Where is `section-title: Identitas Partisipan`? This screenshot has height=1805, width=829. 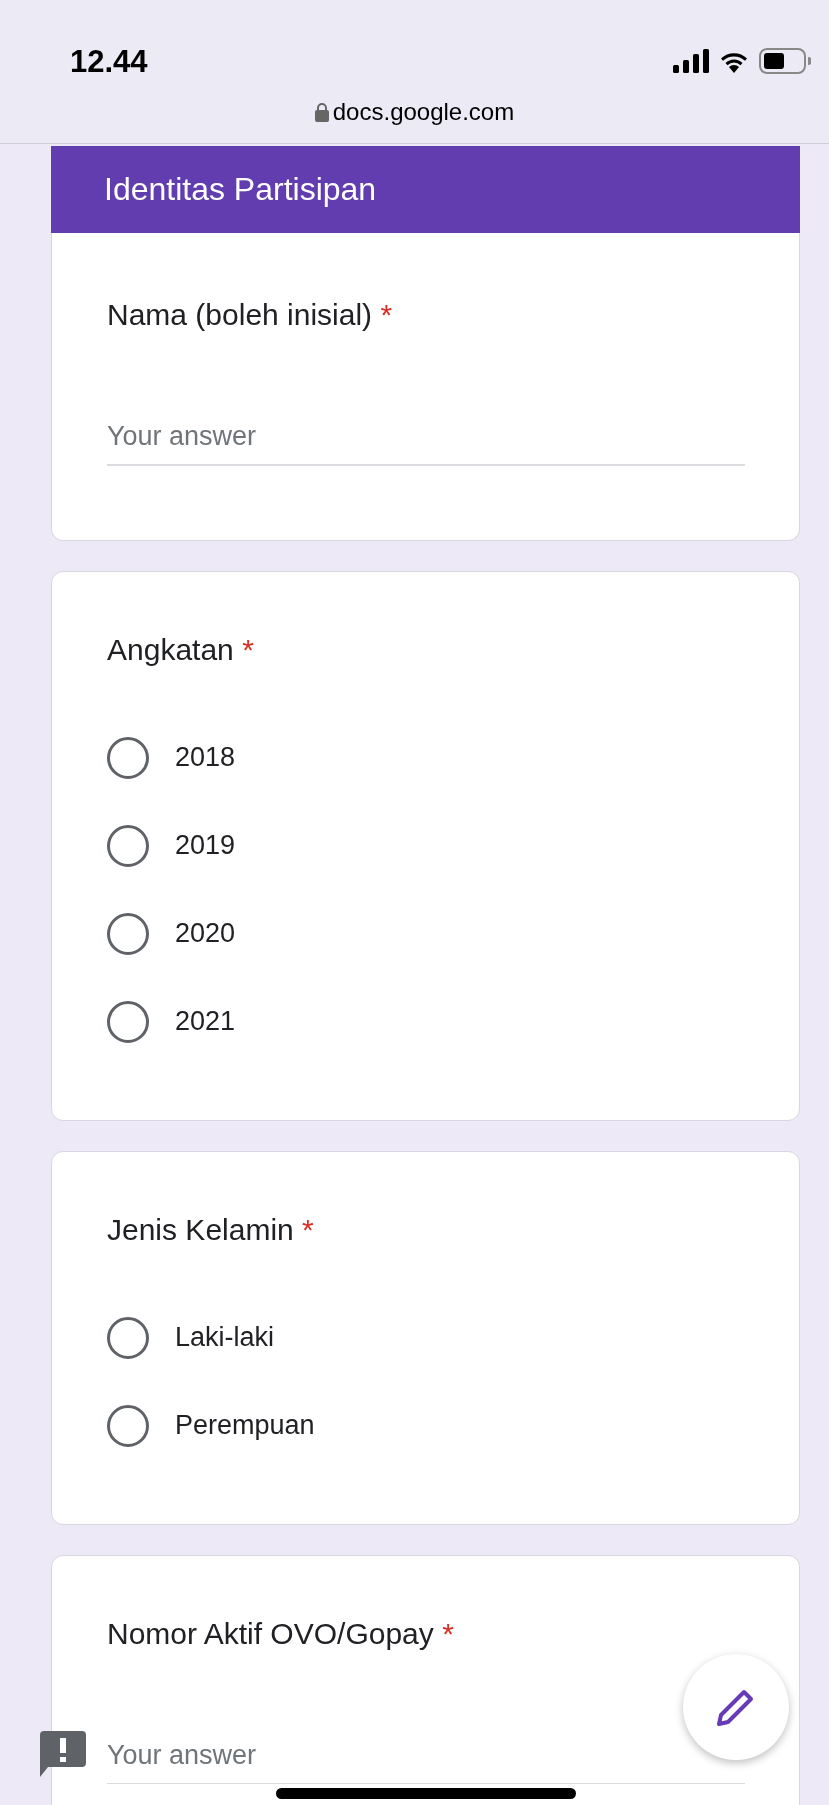 section-title: Identitas Partisipan is located at coordinates (240, 189).